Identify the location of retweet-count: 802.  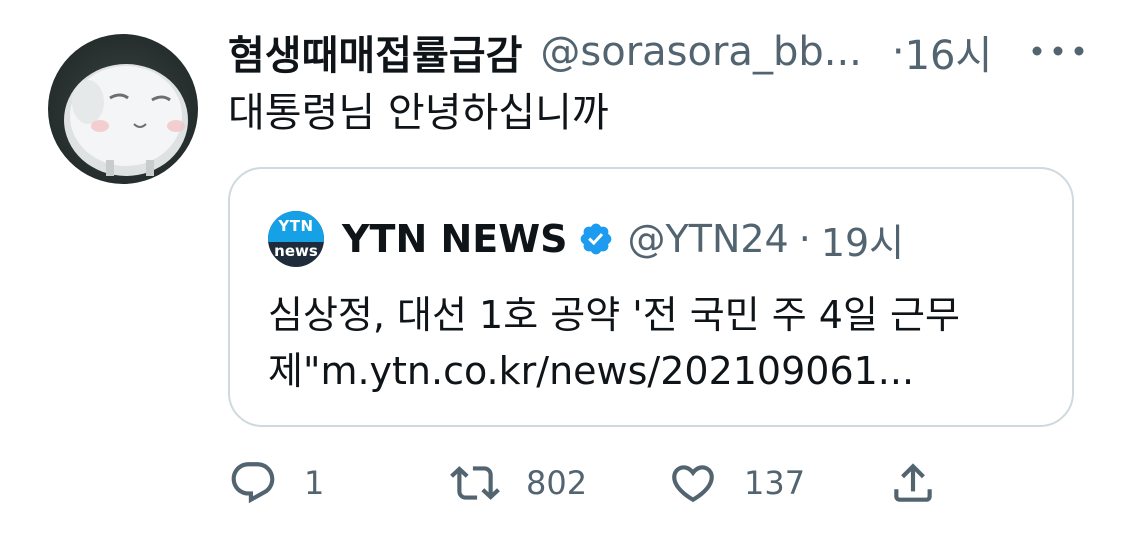
(557, 483).